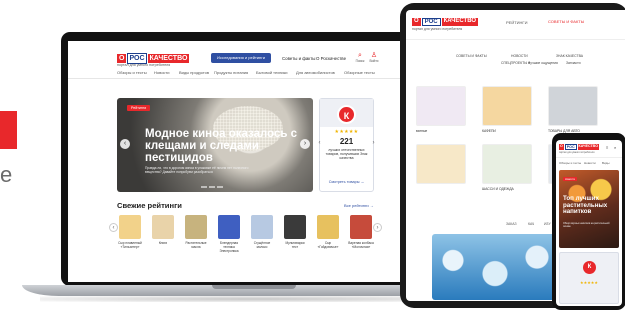 Image resolution: width=625 pixels, height=314 pixels. Describe the element at coordinates (573, 63) in the screenshot. I see `menu-item: Запчасти` at that location.